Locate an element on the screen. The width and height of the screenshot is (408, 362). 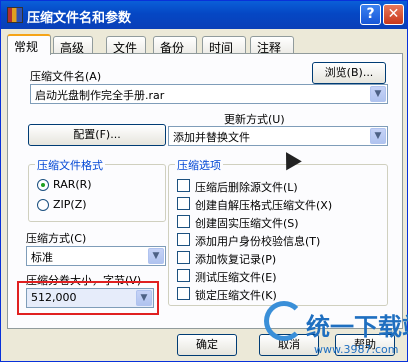
help-title-button: ? is located at coordinates (370, 14).